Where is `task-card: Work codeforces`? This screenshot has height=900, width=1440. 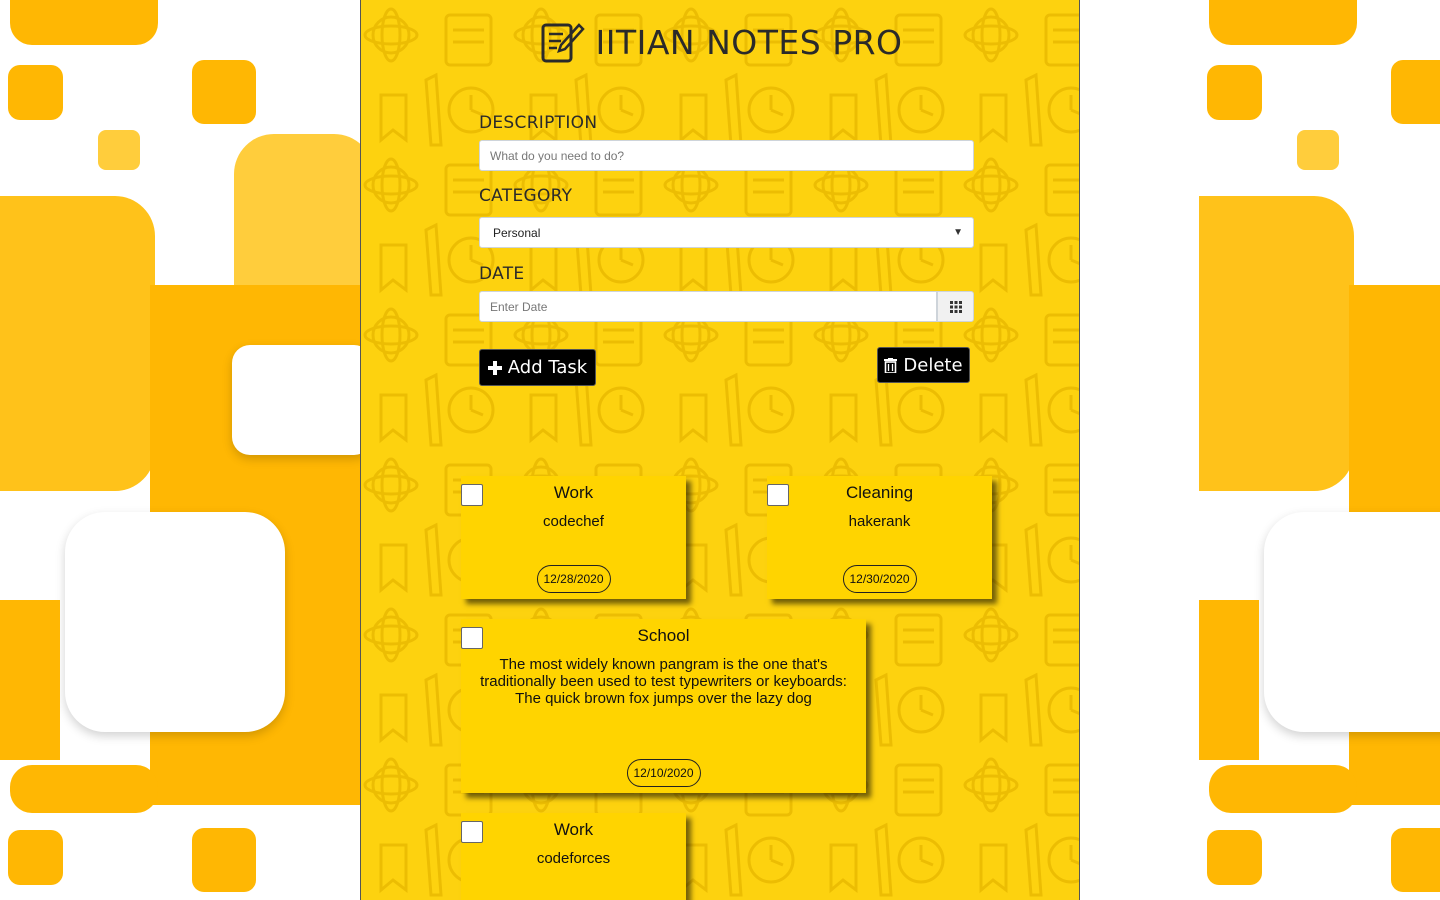 task-card: Work codeforces is located at coordinates (573, 856).